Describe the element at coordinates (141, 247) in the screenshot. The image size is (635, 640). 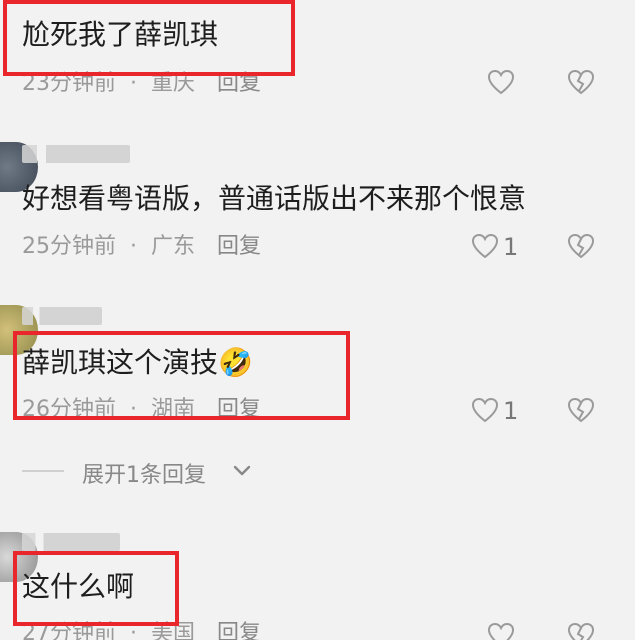
I see `comment-meta: 25分钟前 · 广东 回复` at that location.